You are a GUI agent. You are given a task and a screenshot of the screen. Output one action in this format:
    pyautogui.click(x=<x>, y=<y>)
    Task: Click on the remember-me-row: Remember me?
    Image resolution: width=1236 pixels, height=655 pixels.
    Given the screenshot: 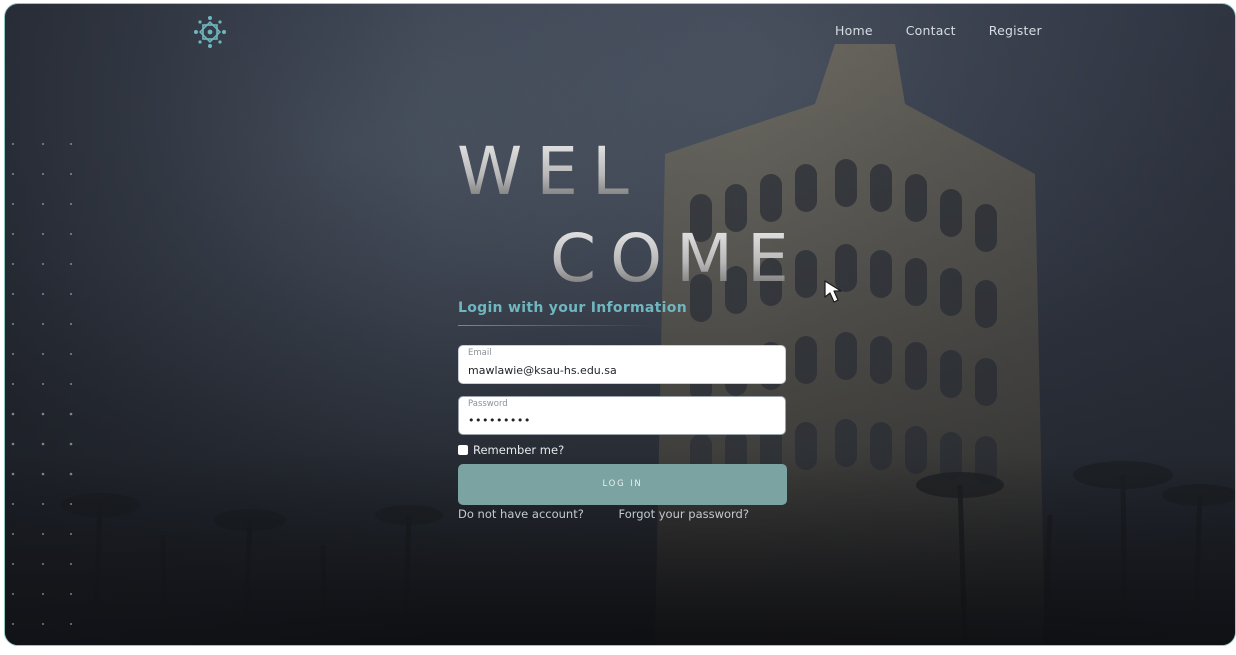 What is the action you would take?
    pyautogui.click(x=511, y=450)
    